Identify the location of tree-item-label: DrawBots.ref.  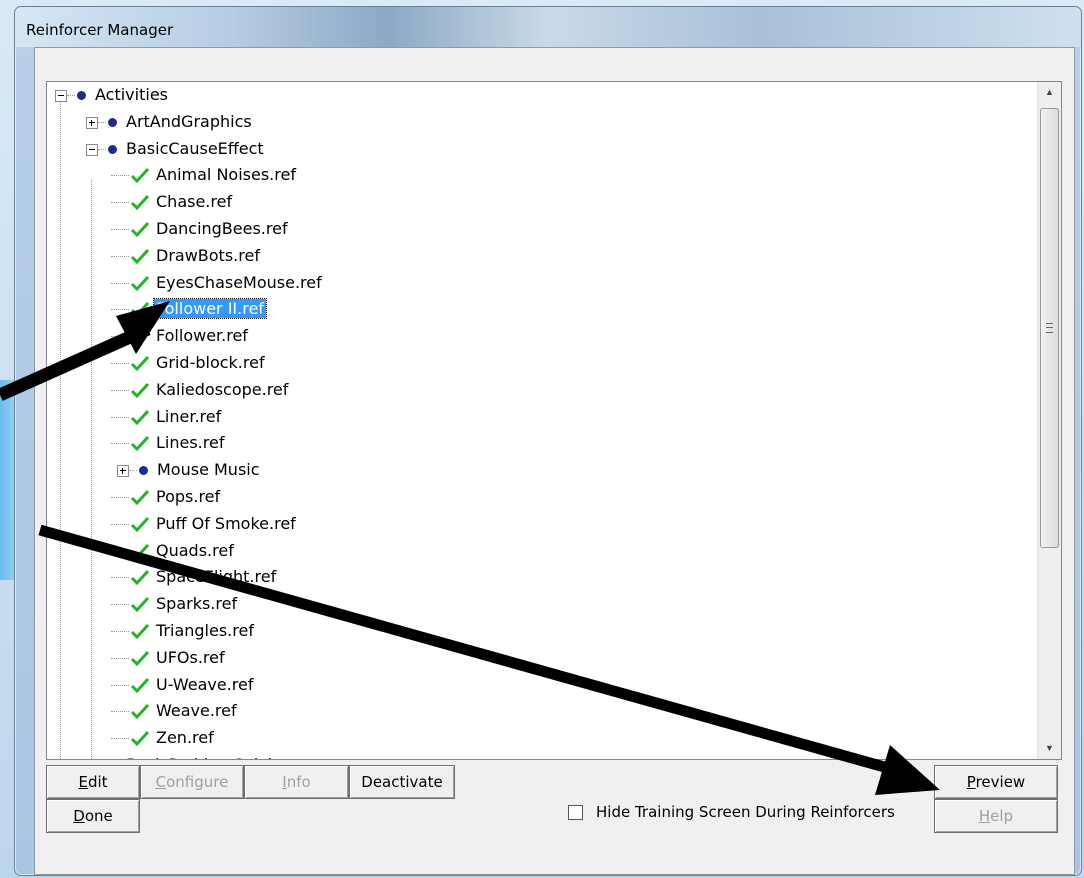
(208, 255).